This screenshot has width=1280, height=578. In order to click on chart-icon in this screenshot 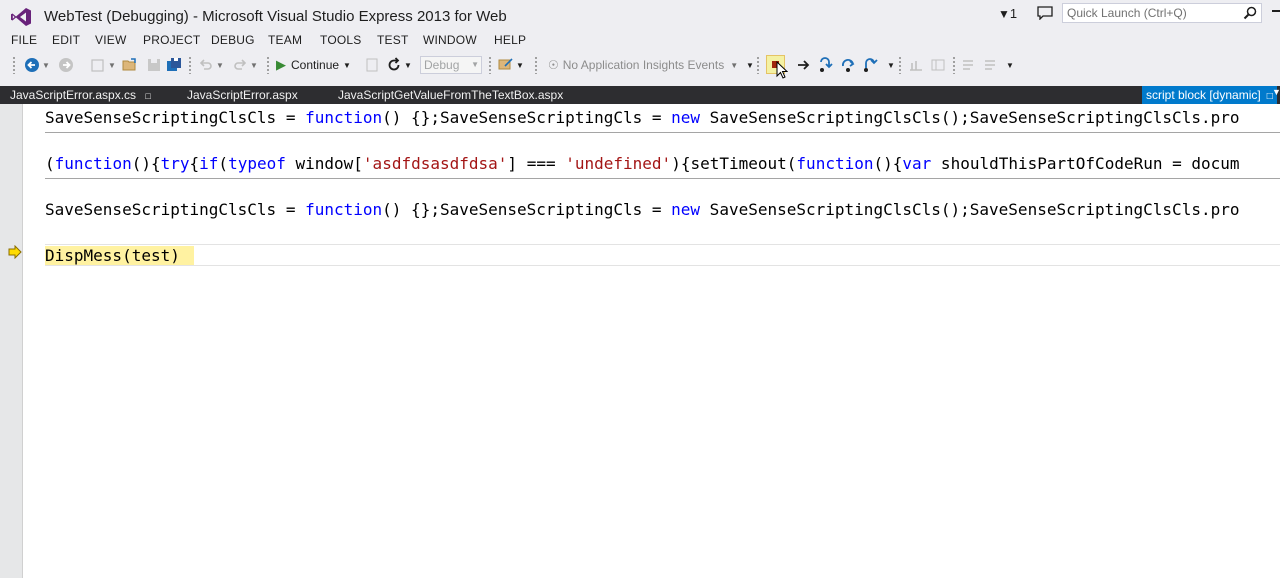, I will do `click(916, 66)`.